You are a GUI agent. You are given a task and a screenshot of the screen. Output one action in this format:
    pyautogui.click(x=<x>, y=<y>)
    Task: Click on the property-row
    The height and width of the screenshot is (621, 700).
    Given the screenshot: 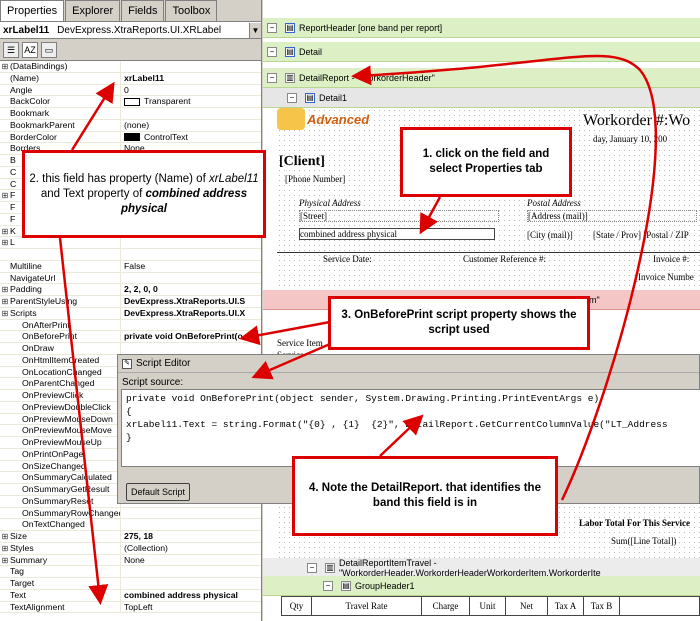 What is the action you would take?
    pyautogui.click(x=130, y=255)
    